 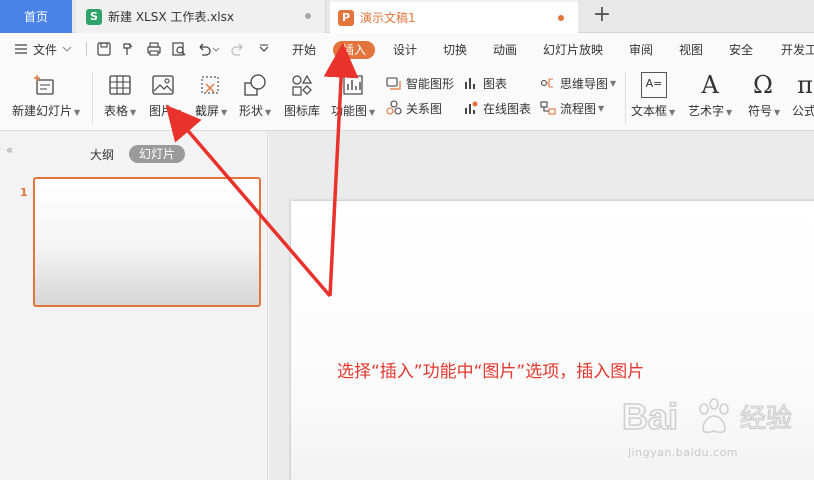 I want to click on spreadsheet-icon: S, so click(x=94, y=16).